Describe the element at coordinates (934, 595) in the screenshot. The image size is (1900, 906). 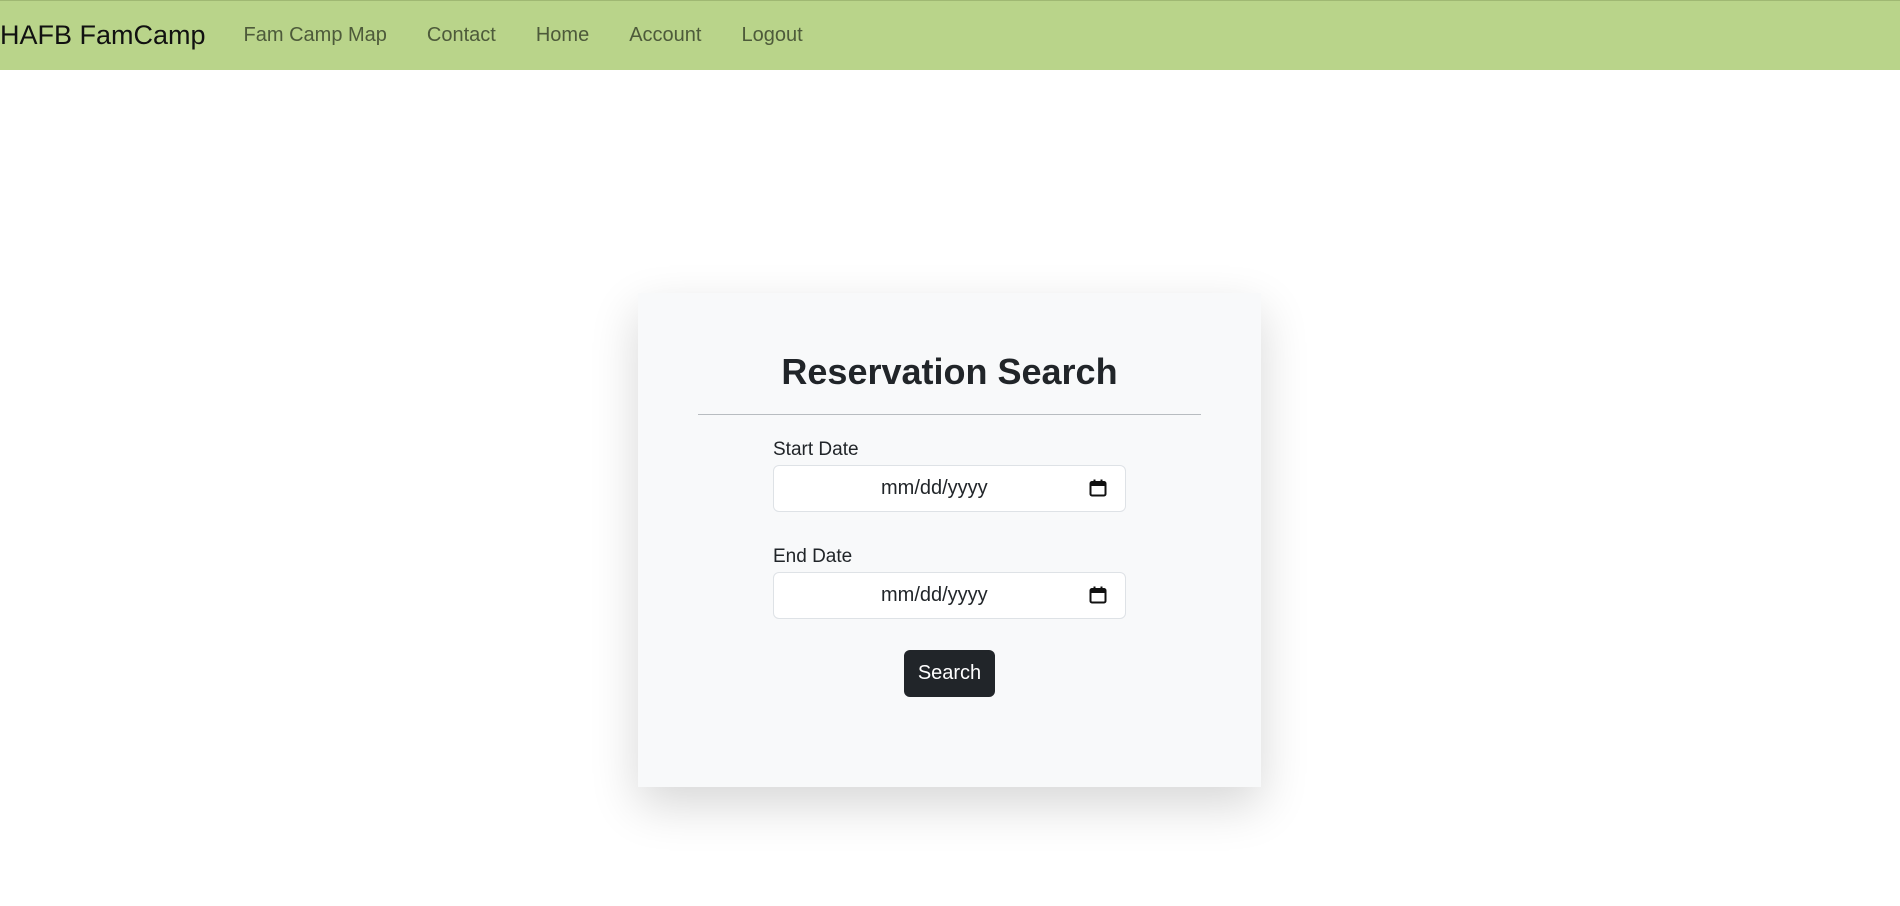
I see `end-date-placeholder: mm/dd/yyyy` at that location.